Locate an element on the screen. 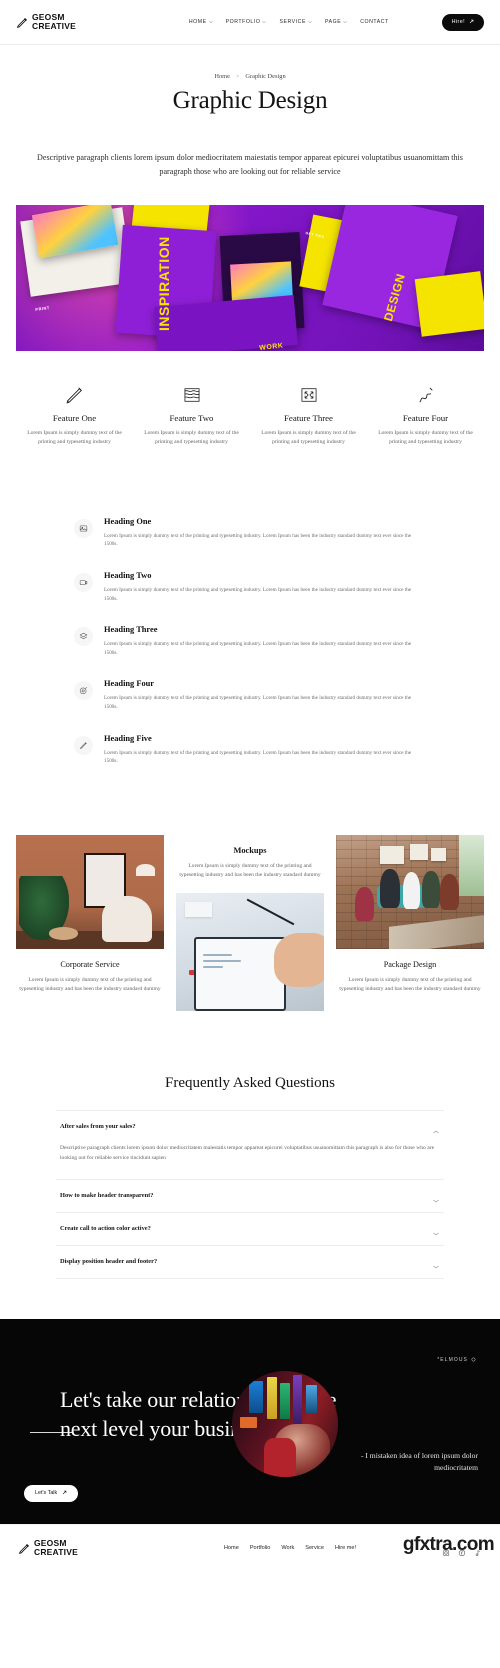 This screenshot has height=1668, width=500. hero-label-work: WORK is located at coordinates (272, 346).